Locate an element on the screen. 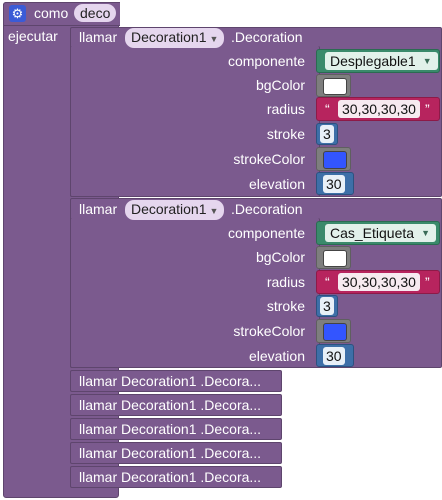 This screenshot has width=442, height=500. call-2-componente-label: componente is located at coordinates (266, 233).